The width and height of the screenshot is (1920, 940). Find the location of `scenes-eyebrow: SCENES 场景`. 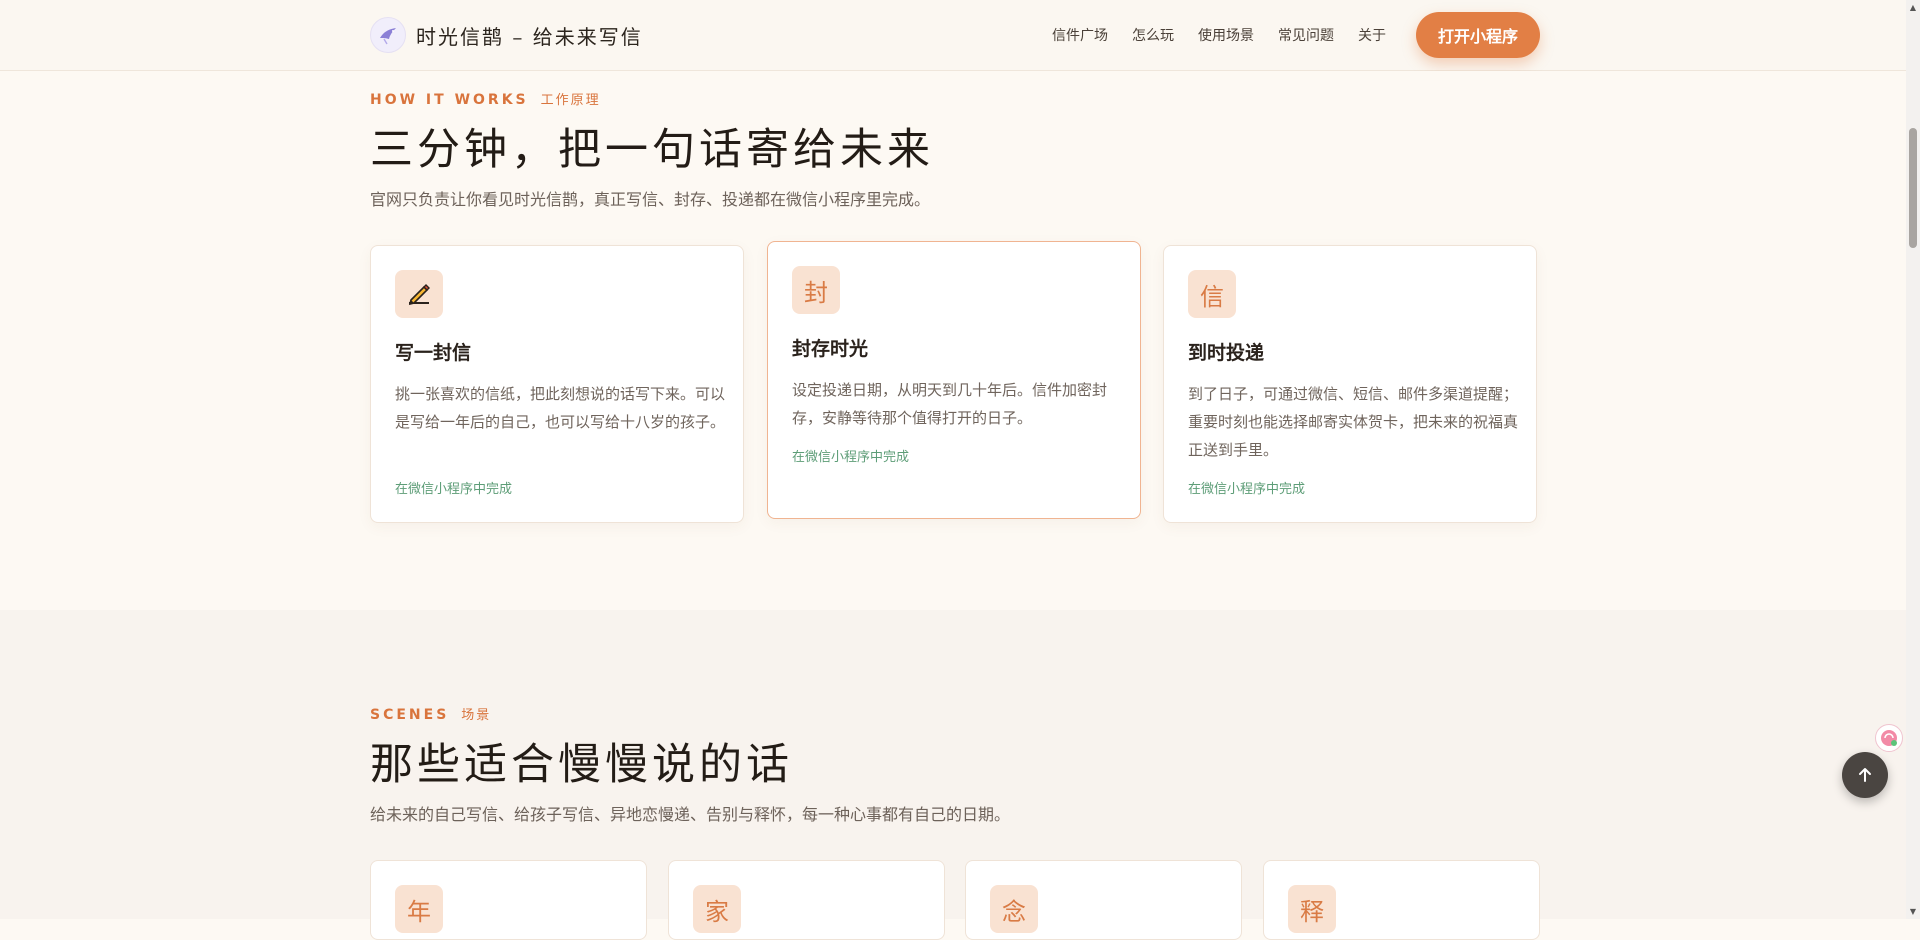

scenes-eyebrow: SCENES 场景 is located at coordinates (430, 713).